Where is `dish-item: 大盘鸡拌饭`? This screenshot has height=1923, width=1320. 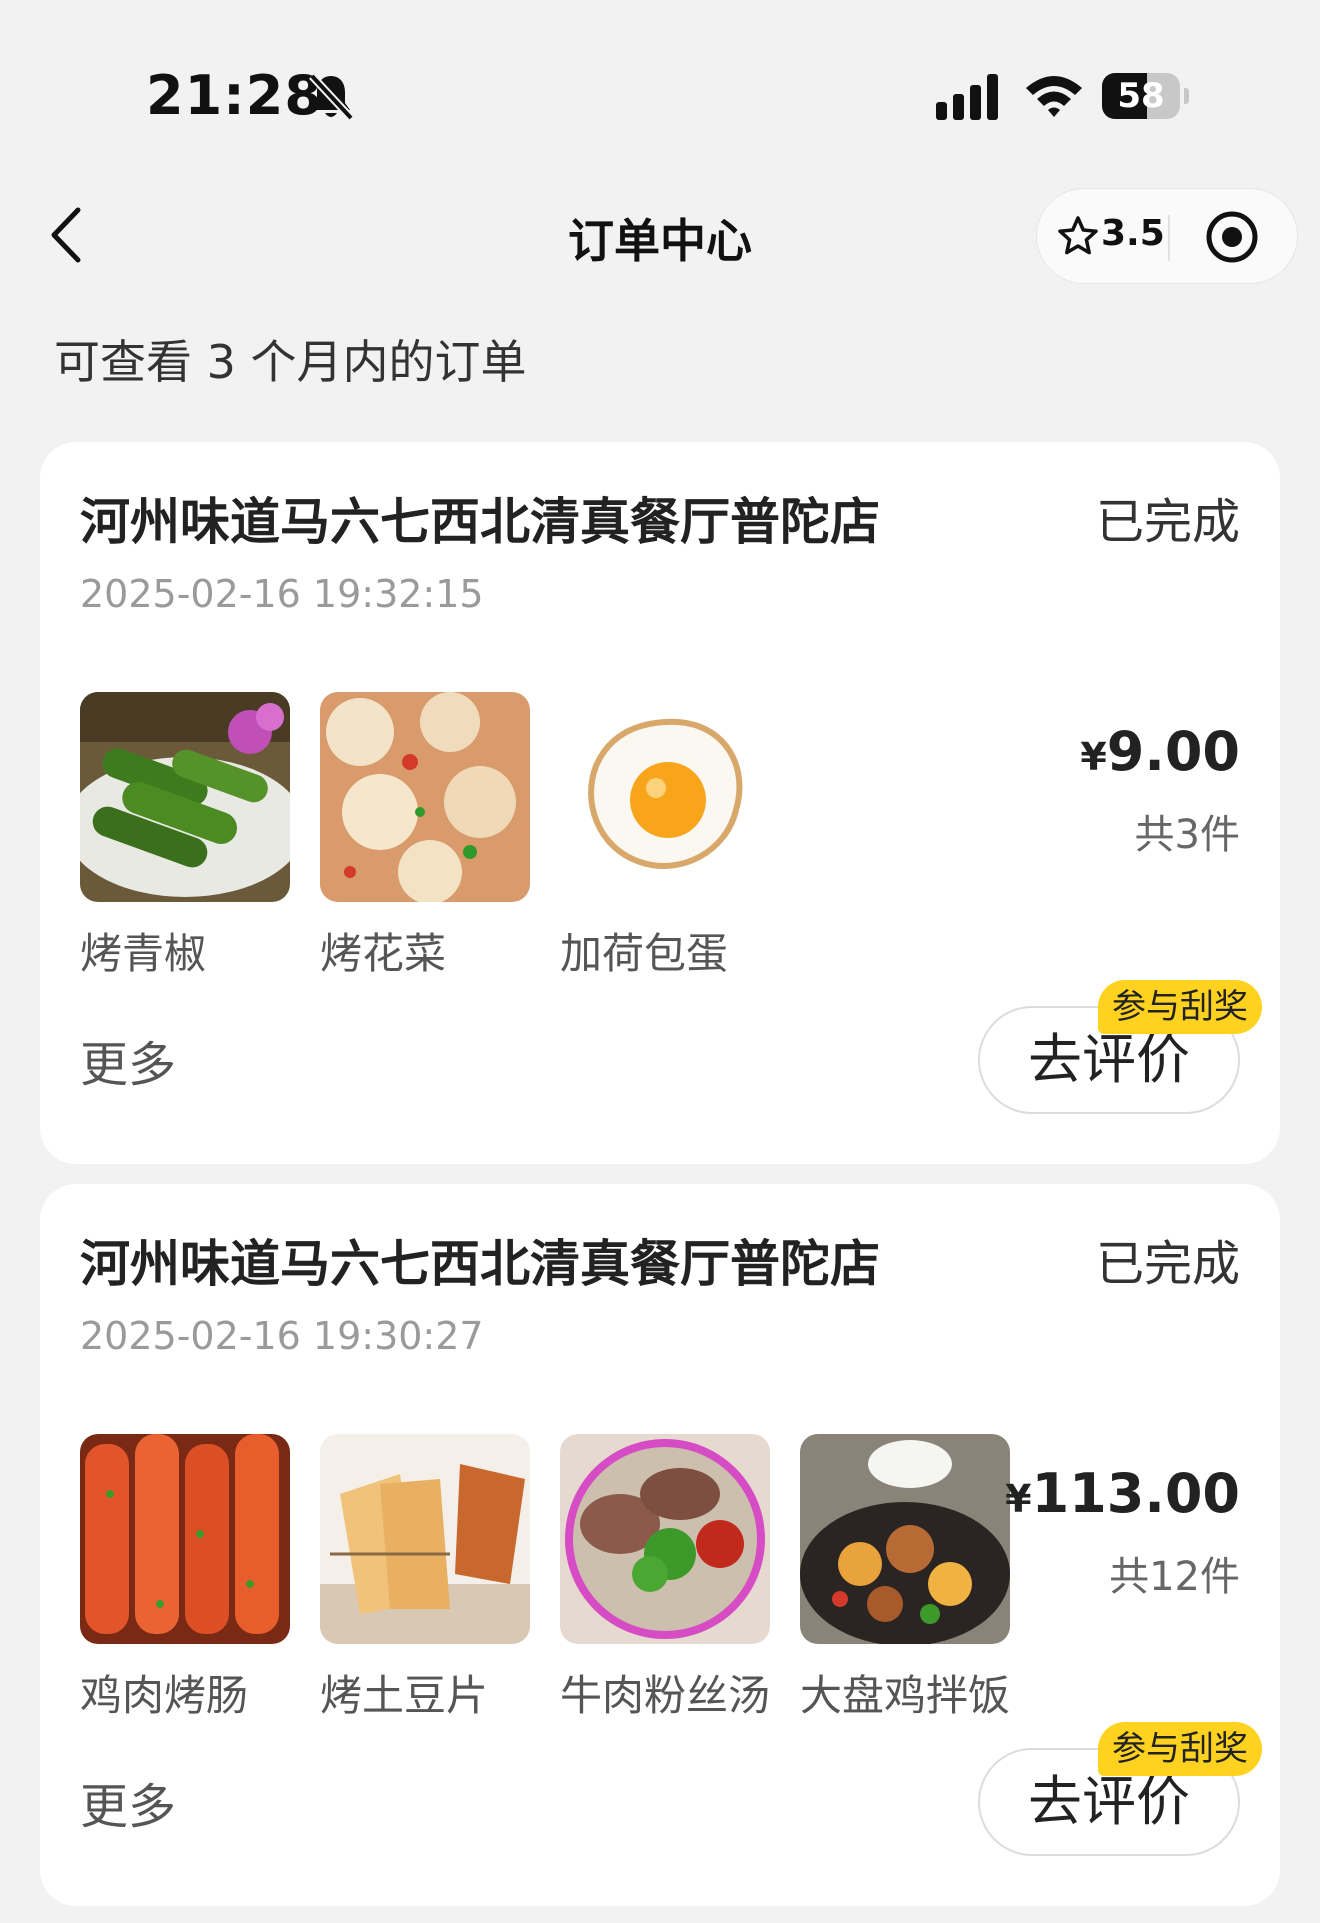
dish-item: 大盘鸡拌饭 is located at coordinates (905, 1577).